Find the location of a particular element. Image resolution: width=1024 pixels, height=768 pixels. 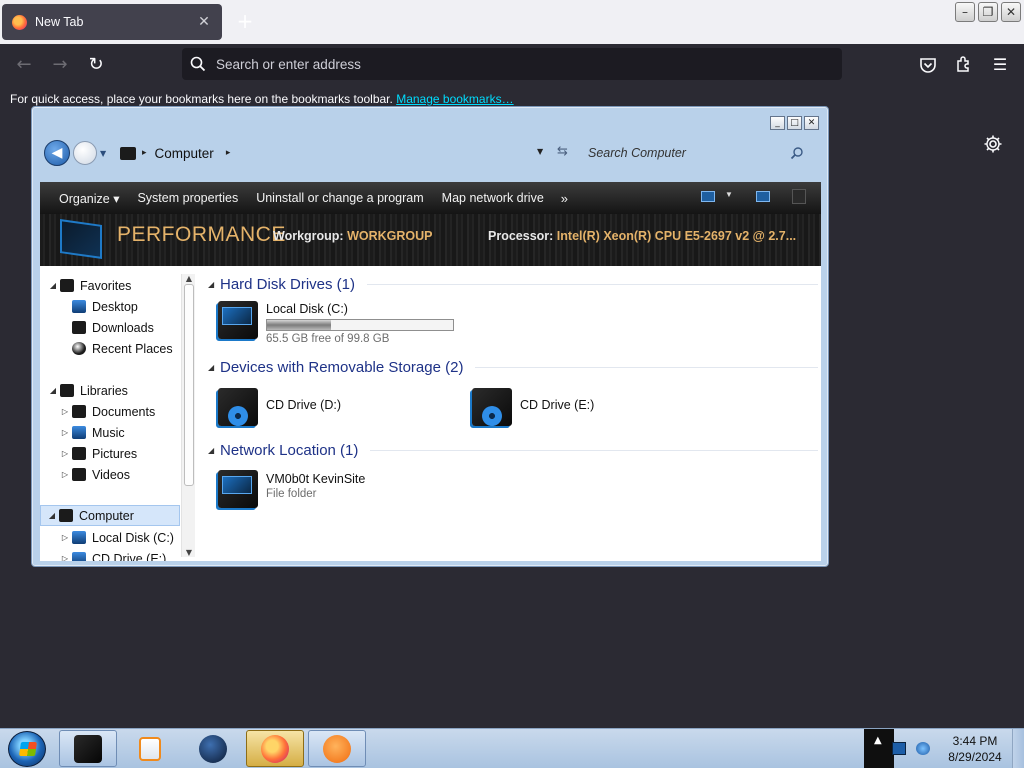

explorer-maximize-button: □ is located at coordinates (794, 123).